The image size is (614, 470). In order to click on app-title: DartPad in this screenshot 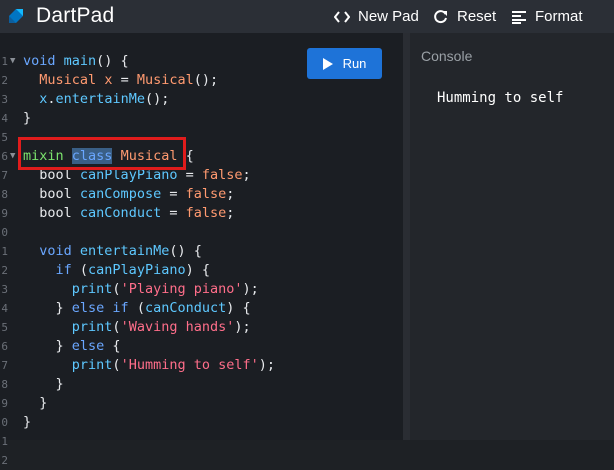, I will do `click(75, 15)`.